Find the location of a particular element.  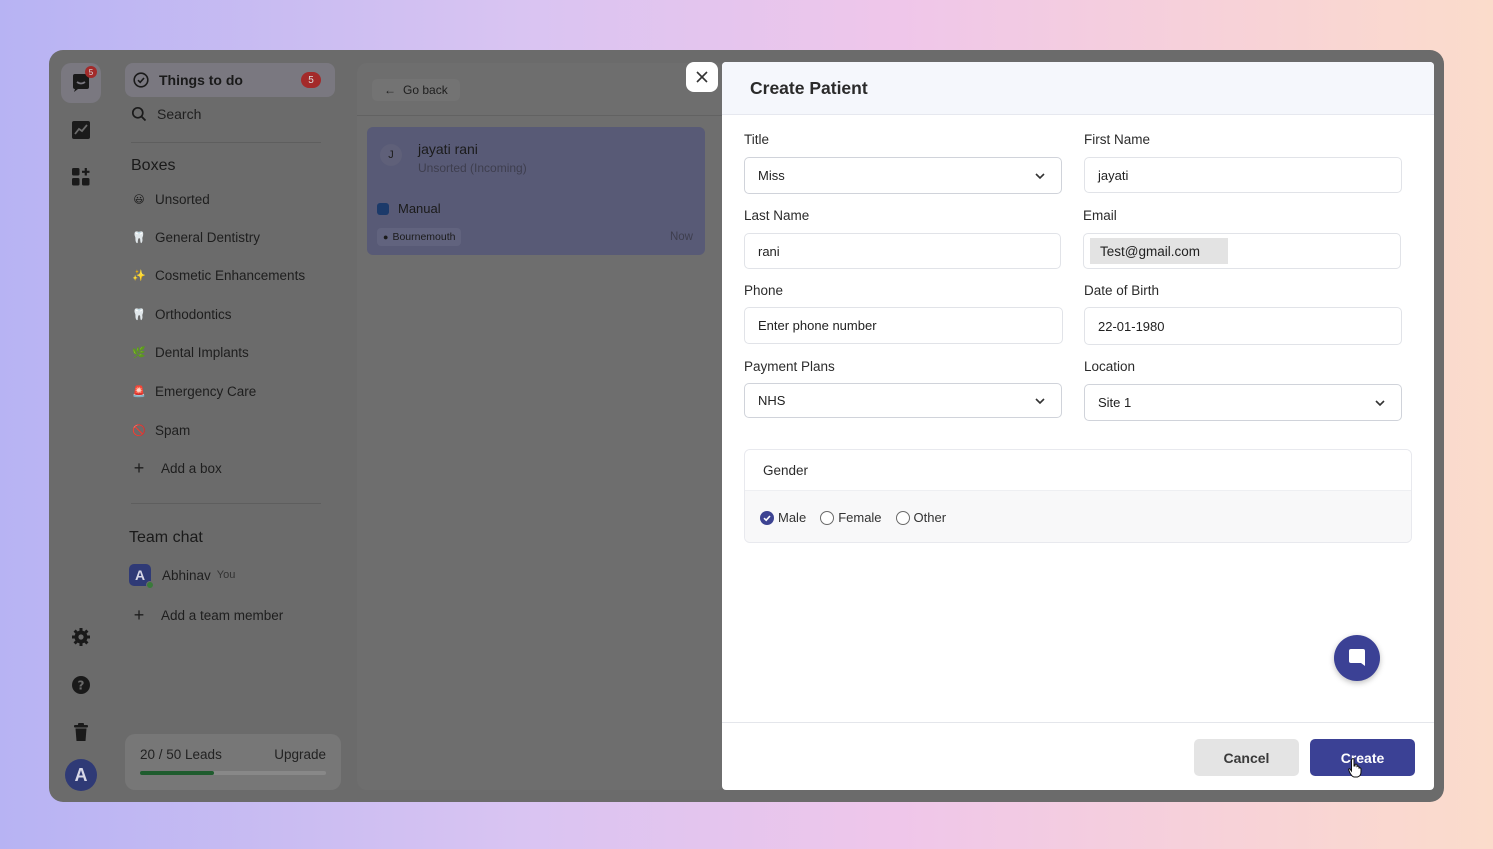

widgets-button is located at coordinates (81, 177).